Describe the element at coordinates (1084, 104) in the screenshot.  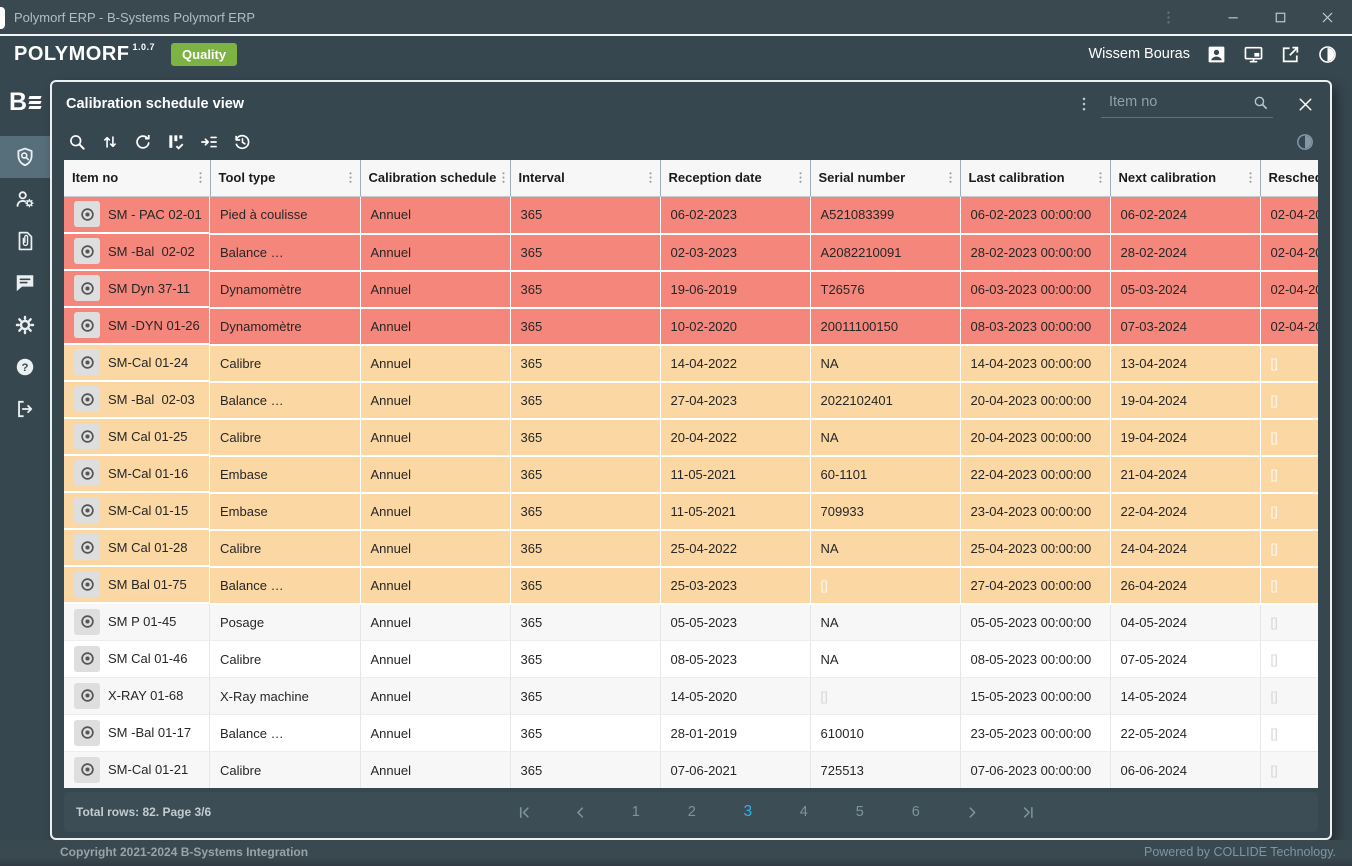
I see `modal-menu-kebab-icon` at that location.